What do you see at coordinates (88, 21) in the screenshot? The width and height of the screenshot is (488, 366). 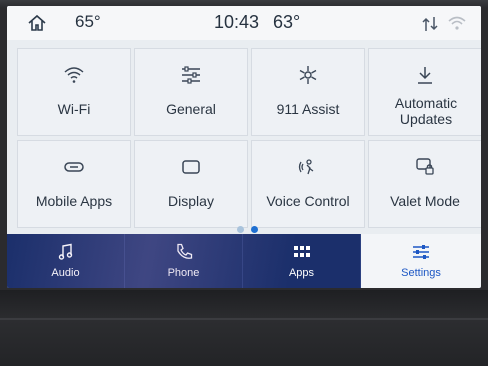 I see `outside-temperature: 65°` at bounding box center [88, 21].